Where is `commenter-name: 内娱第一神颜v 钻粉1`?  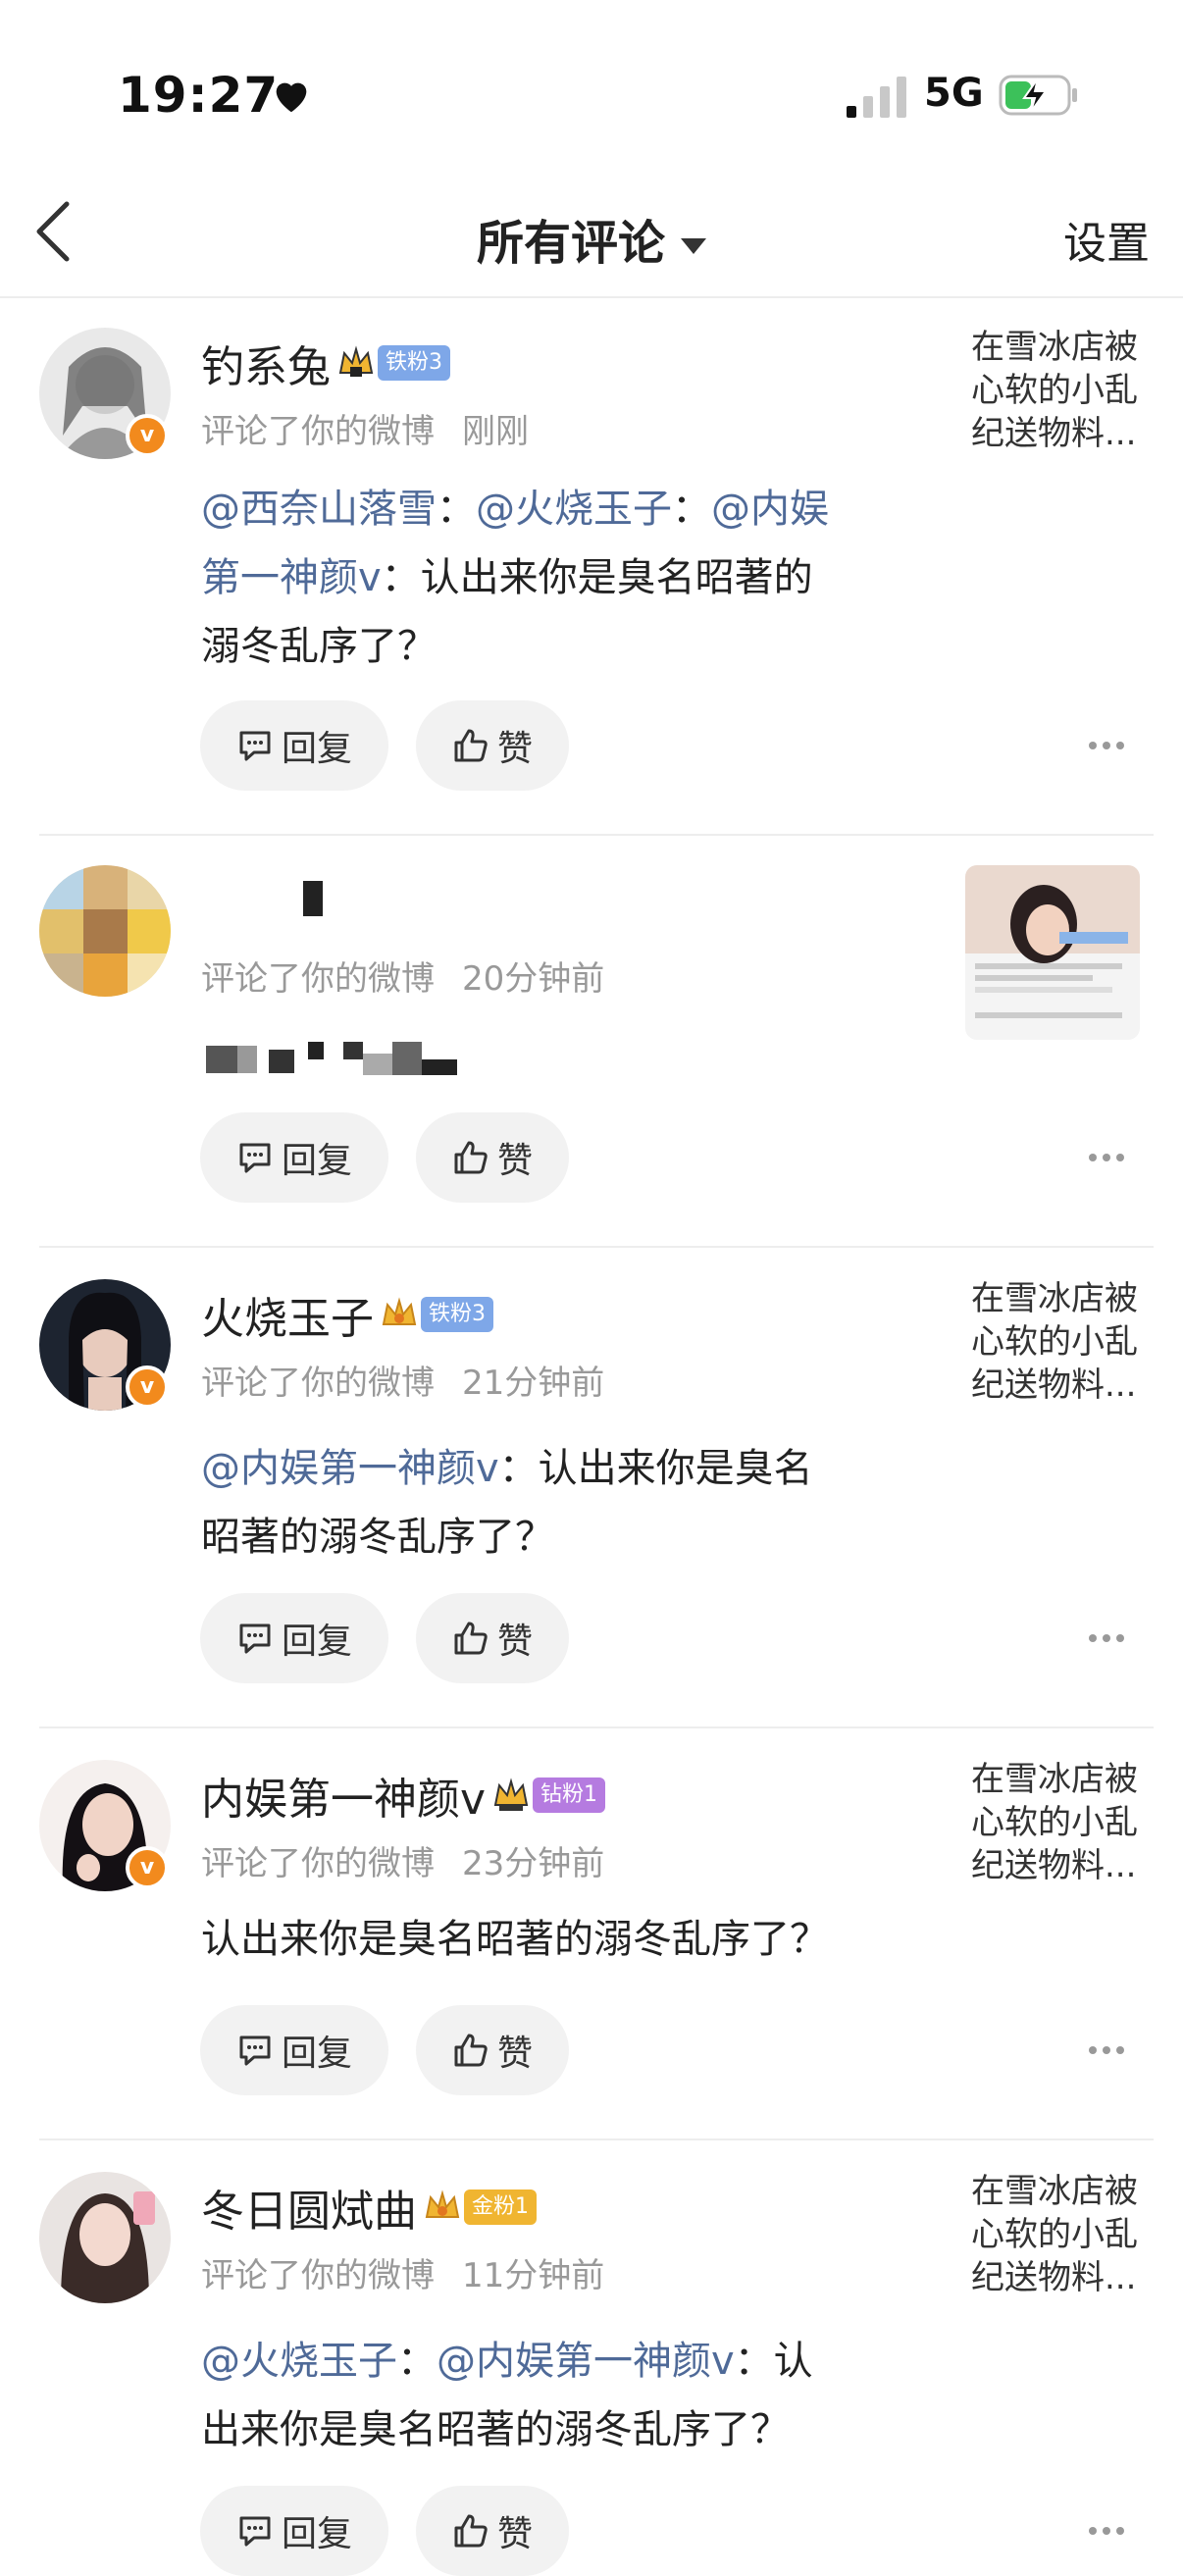
commenter-name: 内娱第一神颜v 钻粉1 is located at coordinates (404, 1795).